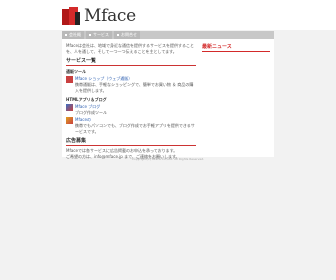 Image resolution: width=336 pixels, height=280 pixels. I want to click on list-item: Mface ブログ ブログ作成ツール, so click(131, 110).